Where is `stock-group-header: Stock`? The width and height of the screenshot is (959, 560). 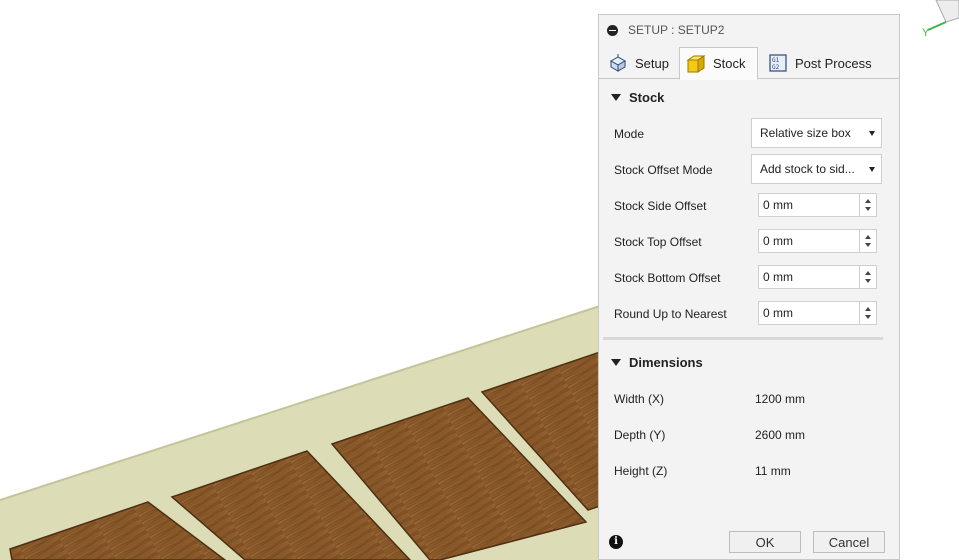
stock-group-header: Stock is located at coordinates (637, 97).